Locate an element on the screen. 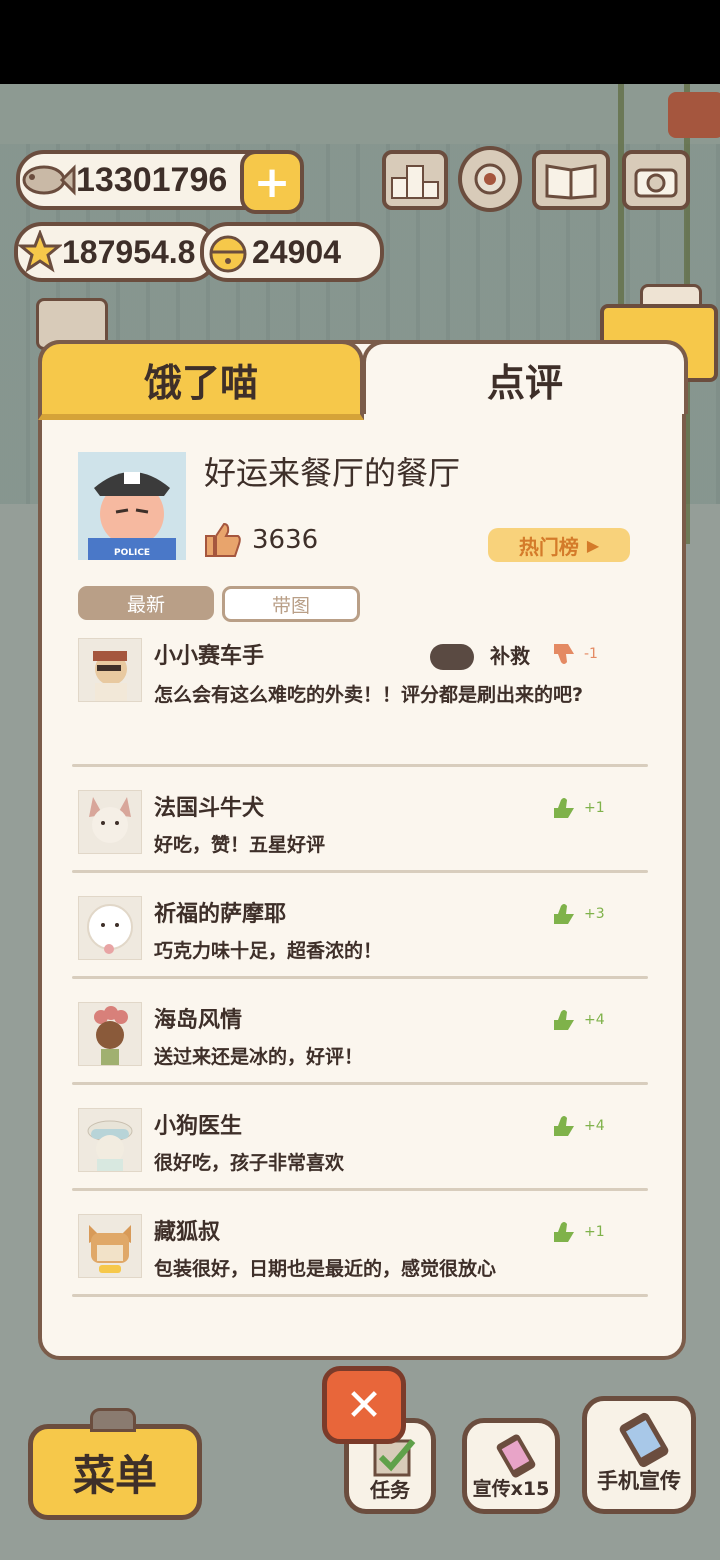 The image size is (720, 1560). book-icon is located at coordinates (571, 182).